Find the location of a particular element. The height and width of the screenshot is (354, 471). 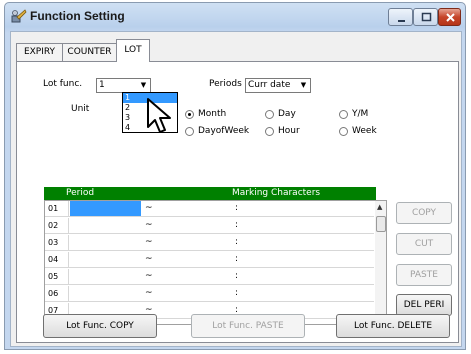

row-number: 02 is located at coordinates (57, 225).